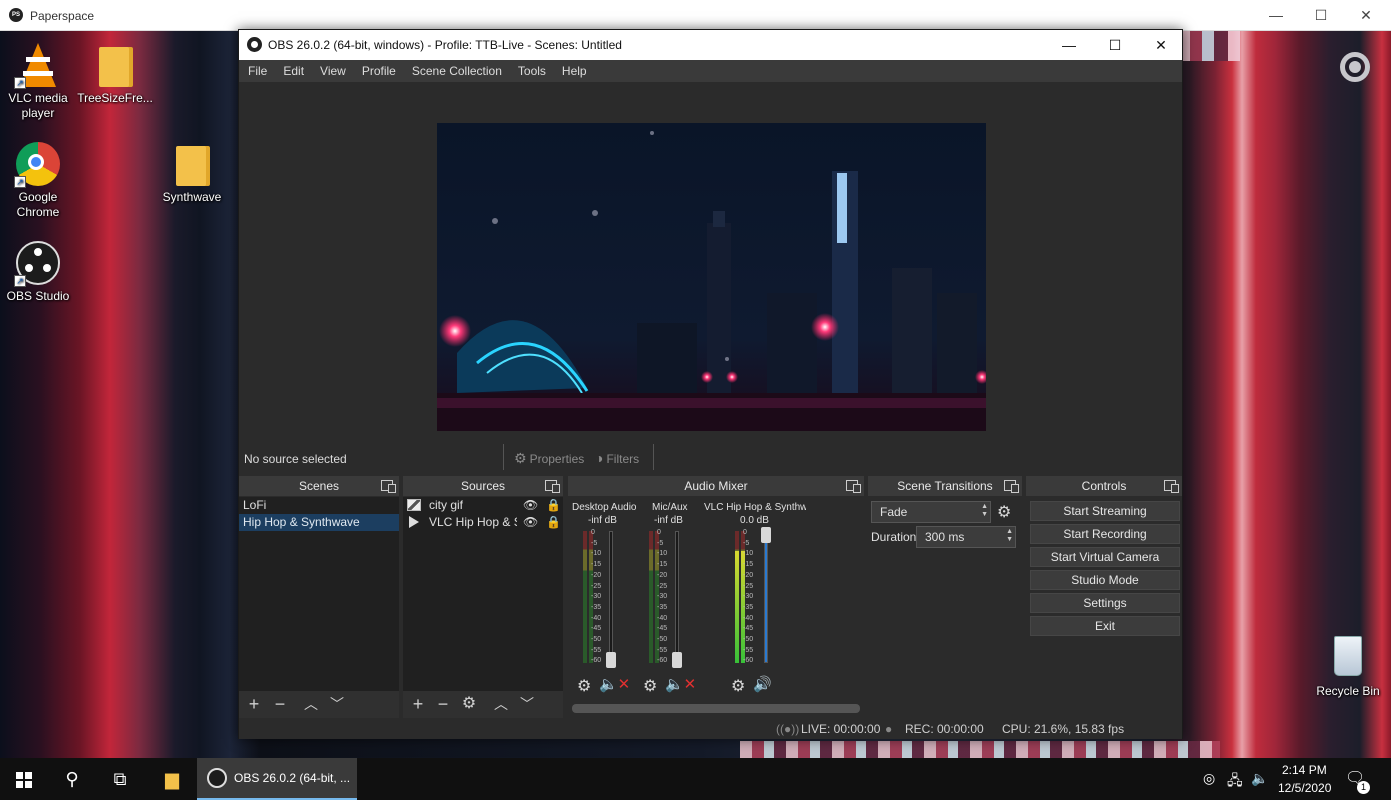 The height and width of the screenshot is (800, 1391). What do you see at coordinates (120, 779) in the screenshot?
I see `task-view-icon: ⧉` at bounding box center [120, 779].